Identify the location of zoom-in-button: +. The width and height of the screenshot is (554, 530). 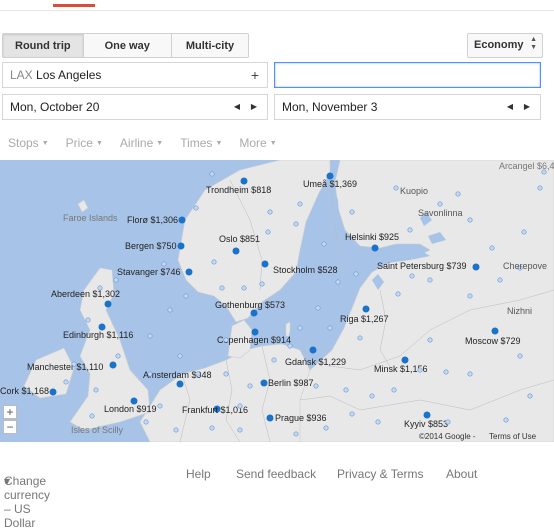
(10, 412).